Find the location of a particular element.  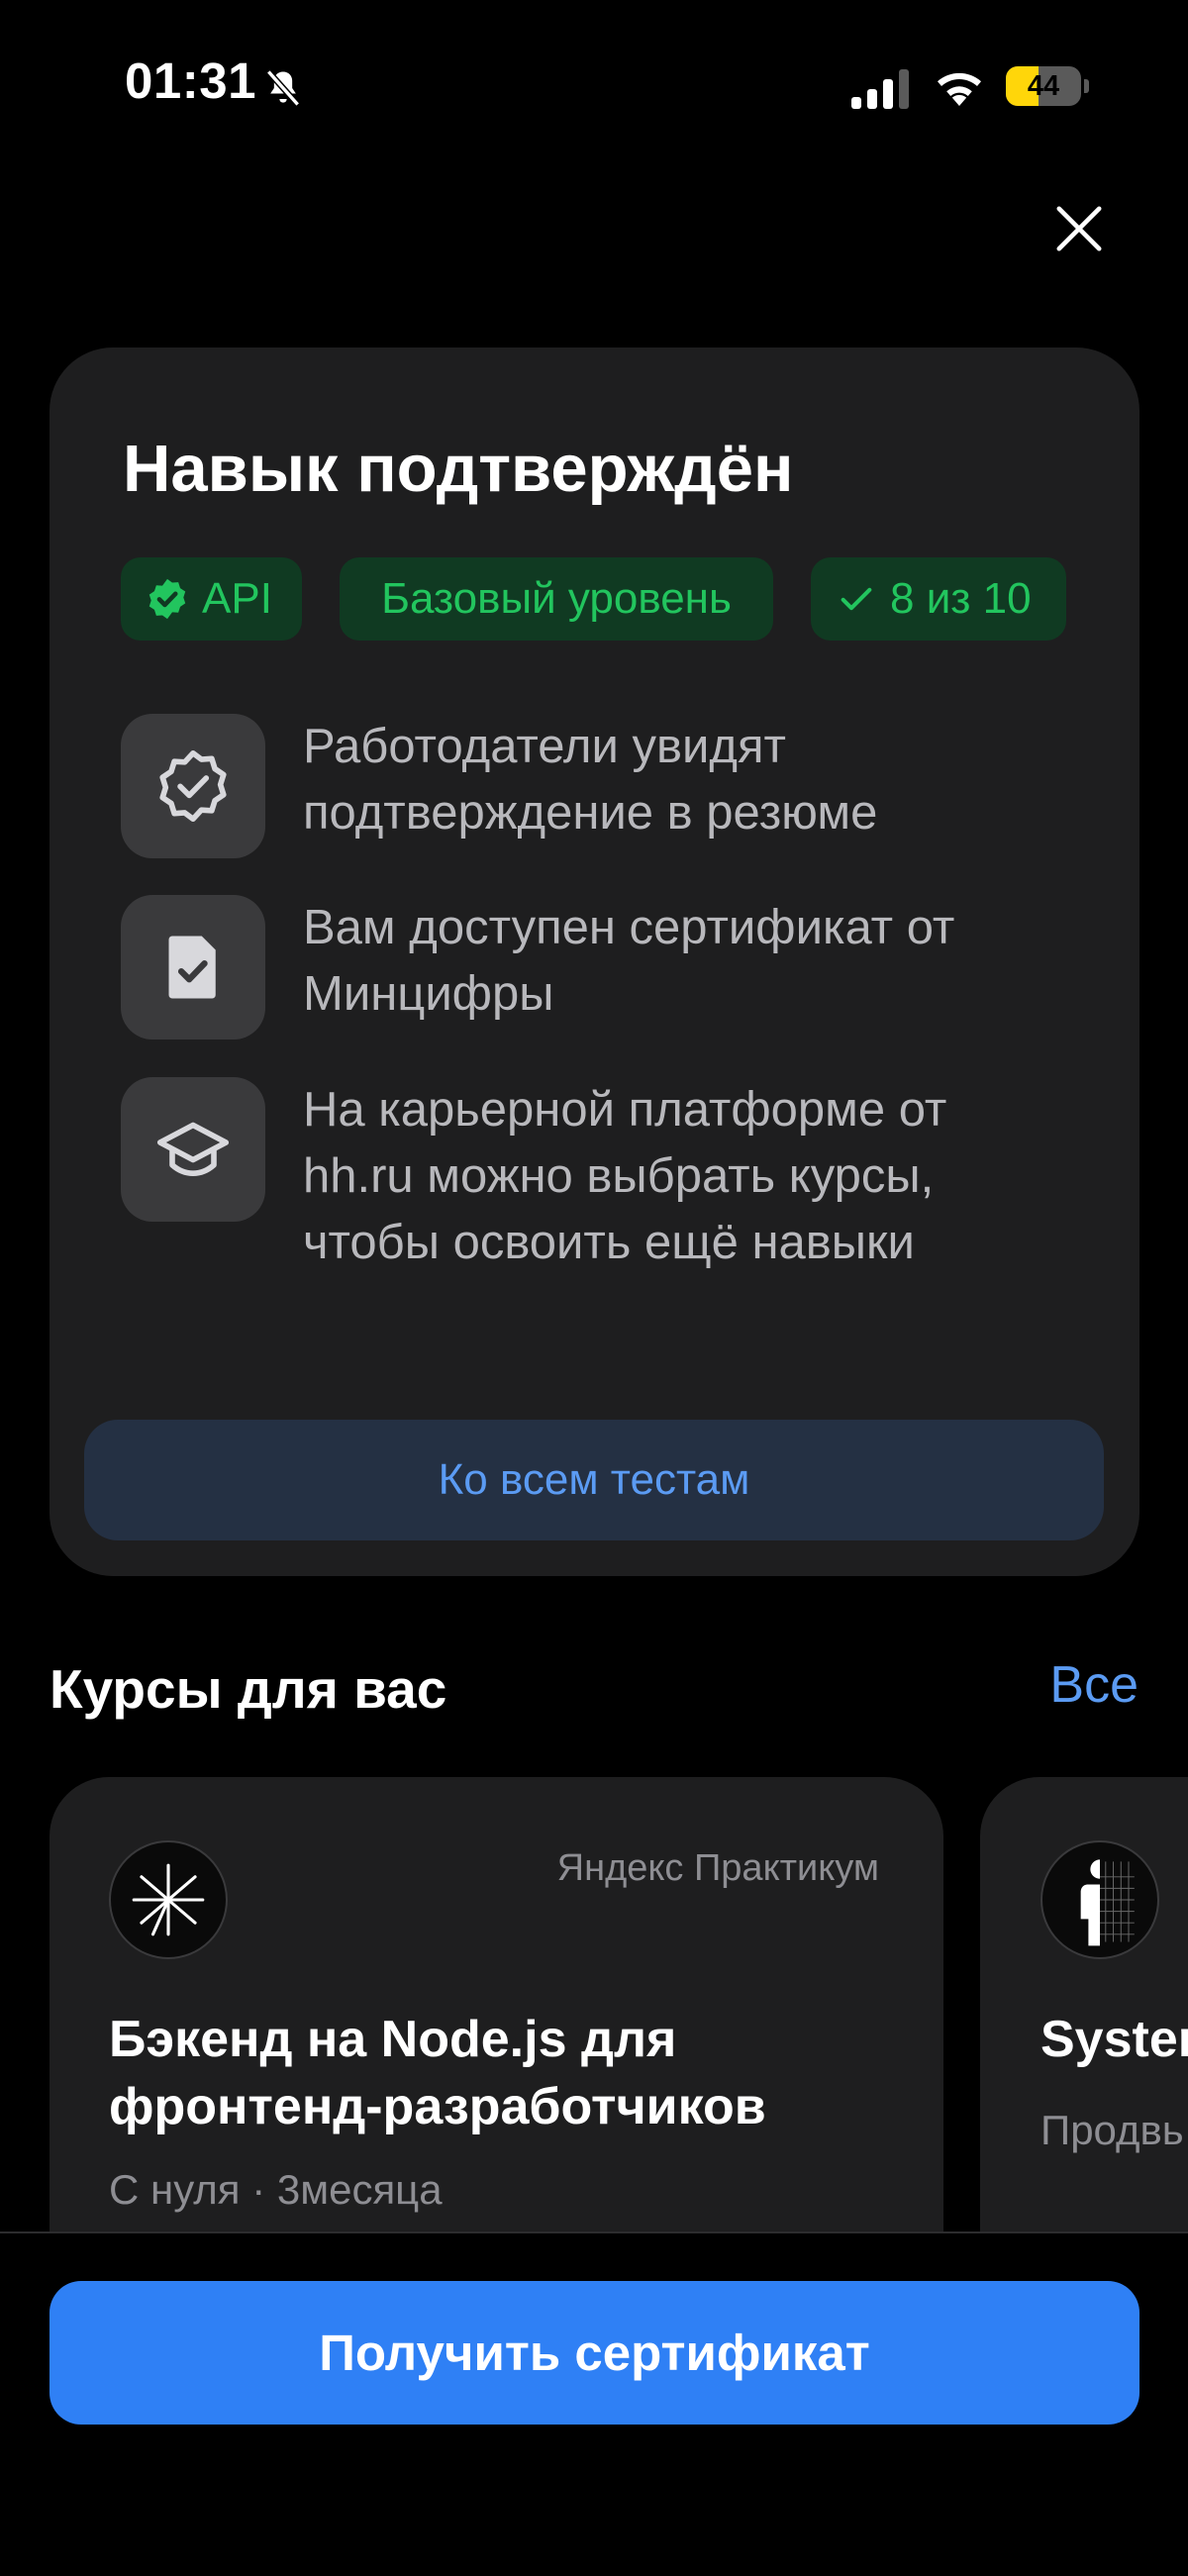

graduation-cap-icon is located at coordinates (193, 1150).